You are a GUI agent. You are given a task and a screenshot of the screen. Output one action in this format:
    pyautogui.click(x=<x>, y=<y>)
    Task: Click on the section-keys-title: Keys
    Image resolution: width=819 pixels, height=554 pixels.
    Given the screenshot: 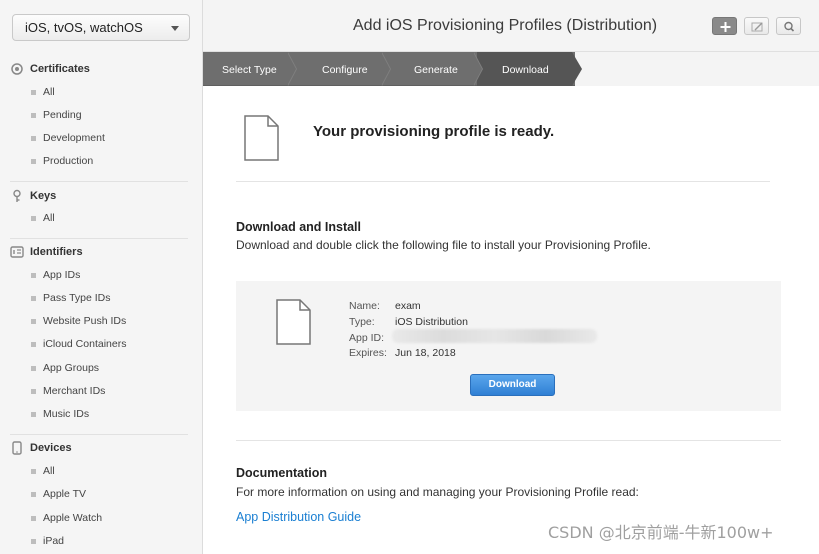 What is the action you would take?
    pyautogui.click(x=43, y=196)
    